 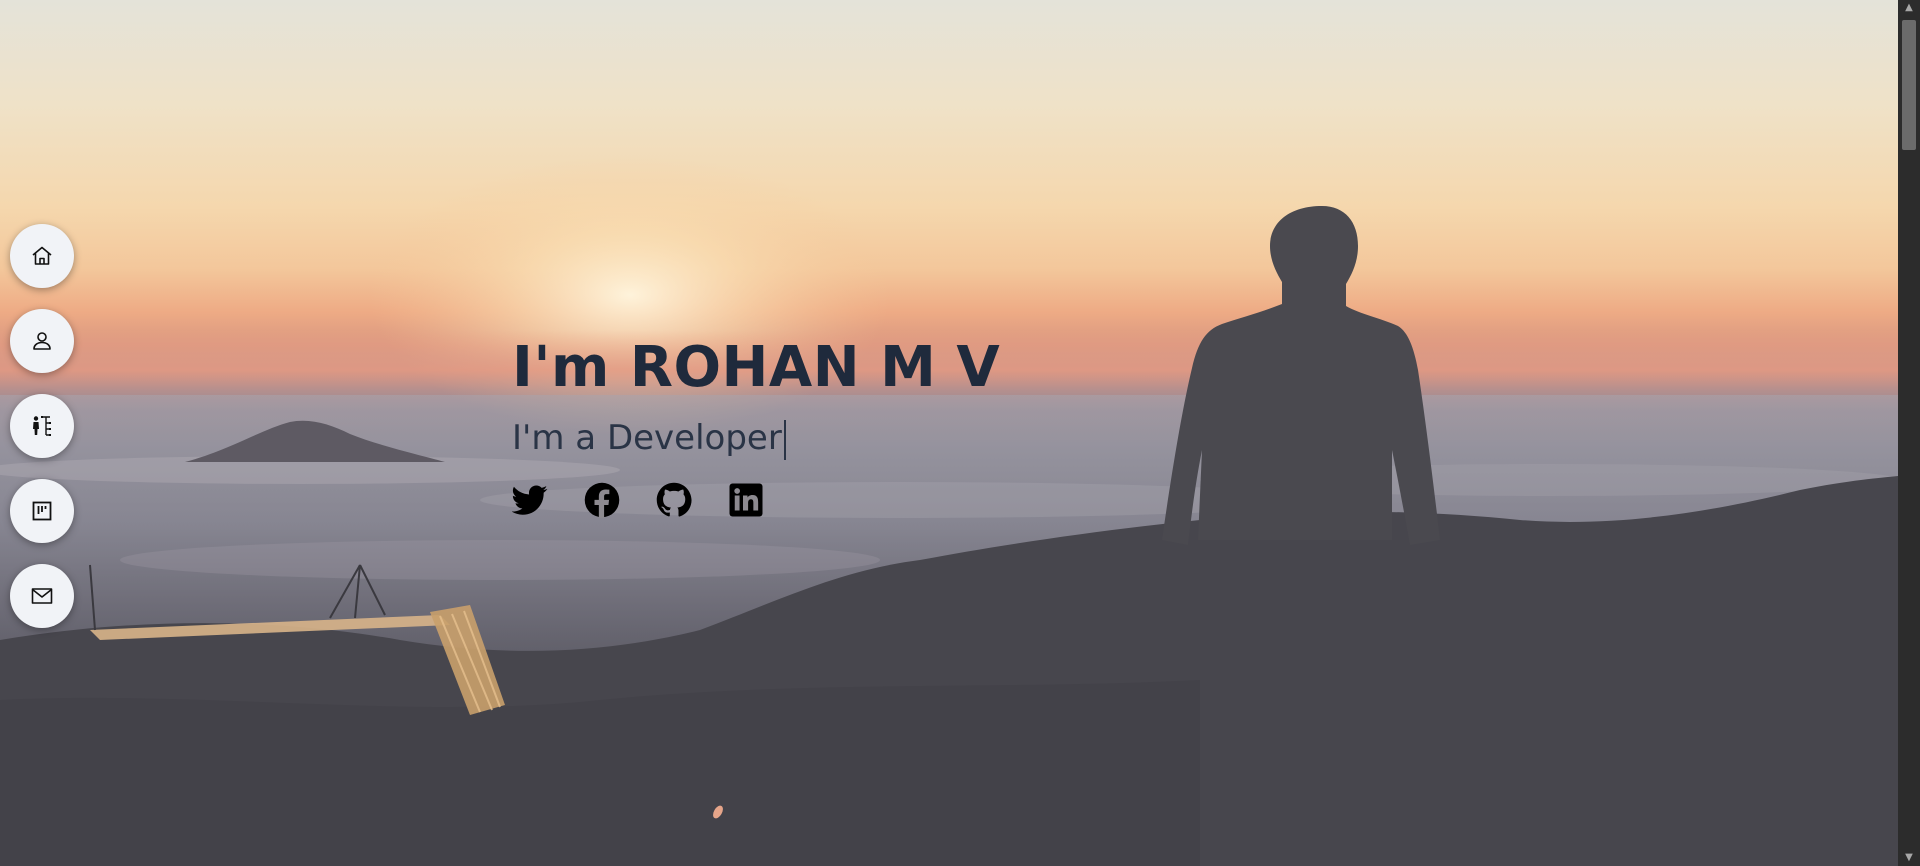 I want to click on side-nav, so click(x=43, y=436).